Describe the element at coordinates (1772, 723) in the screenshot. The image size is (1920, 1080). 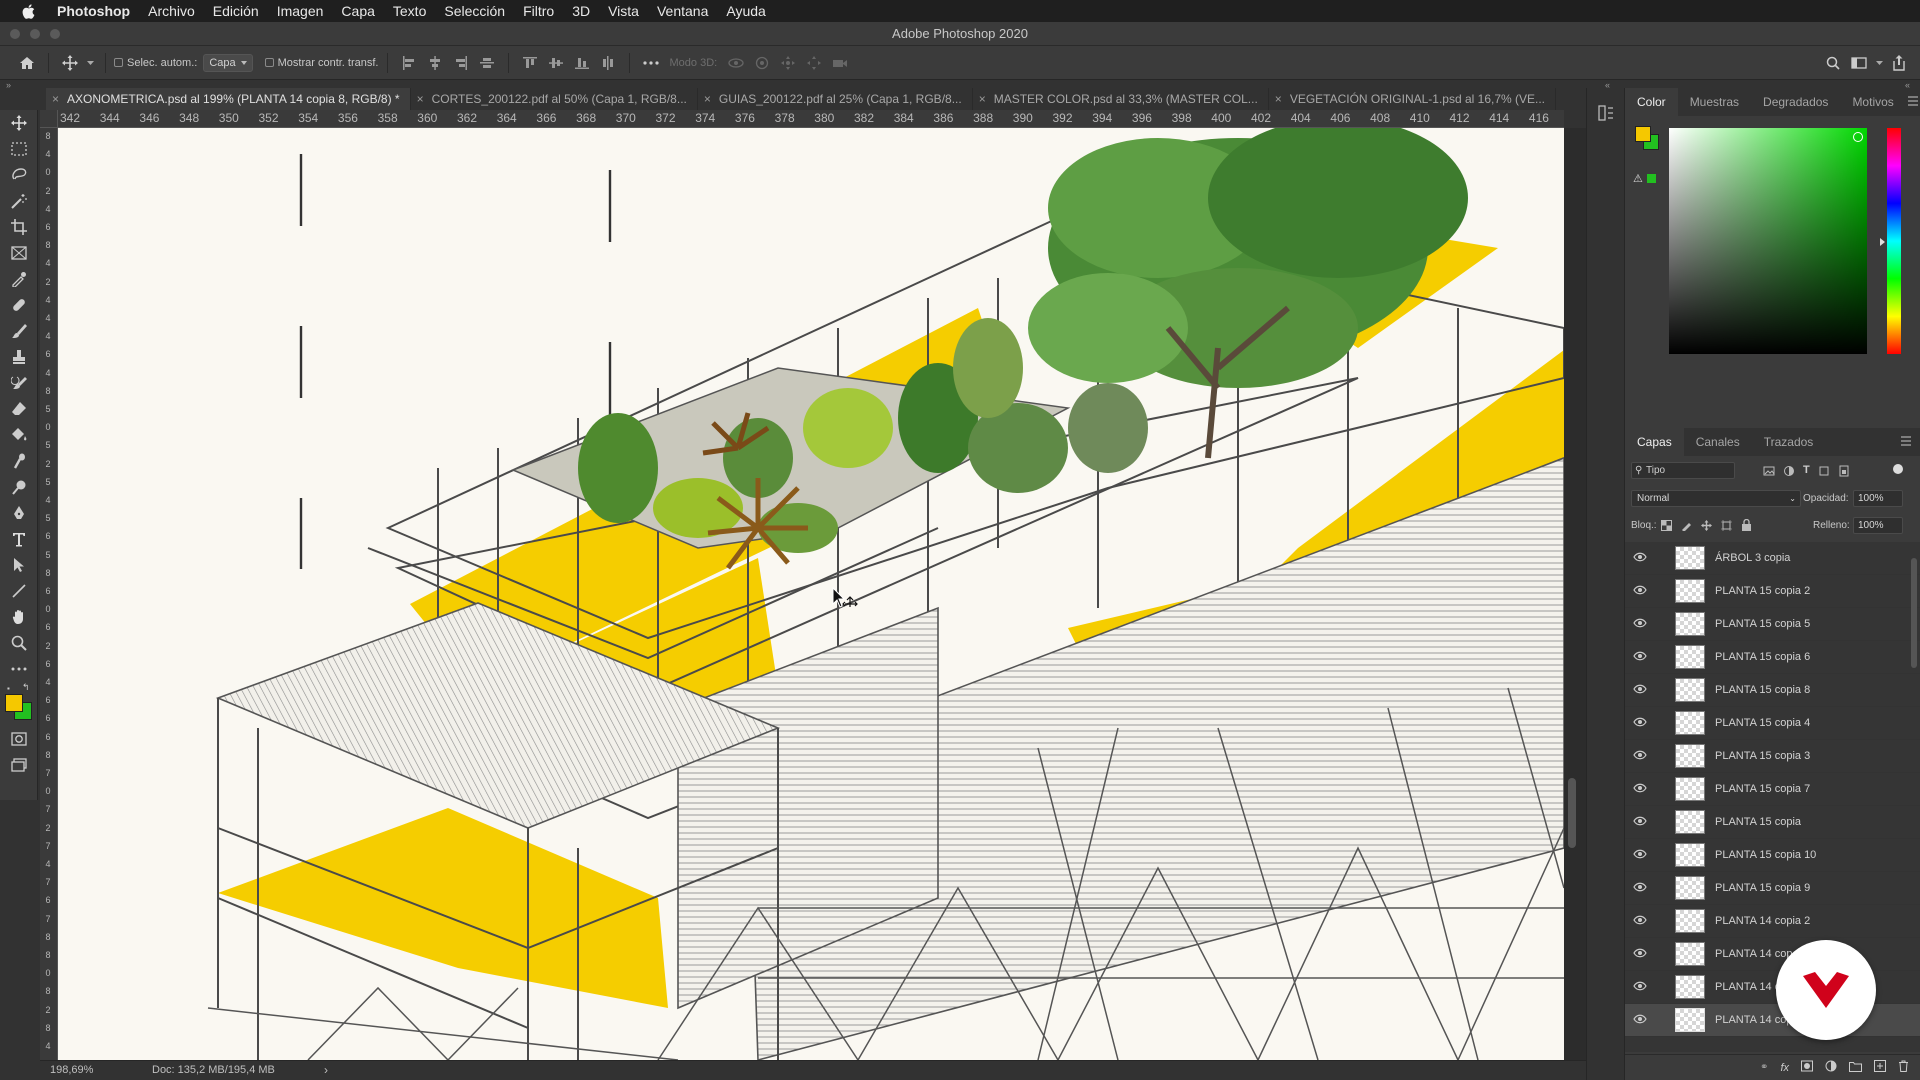
I see `layer-row: PLANTA 15 copia 4` at that location.